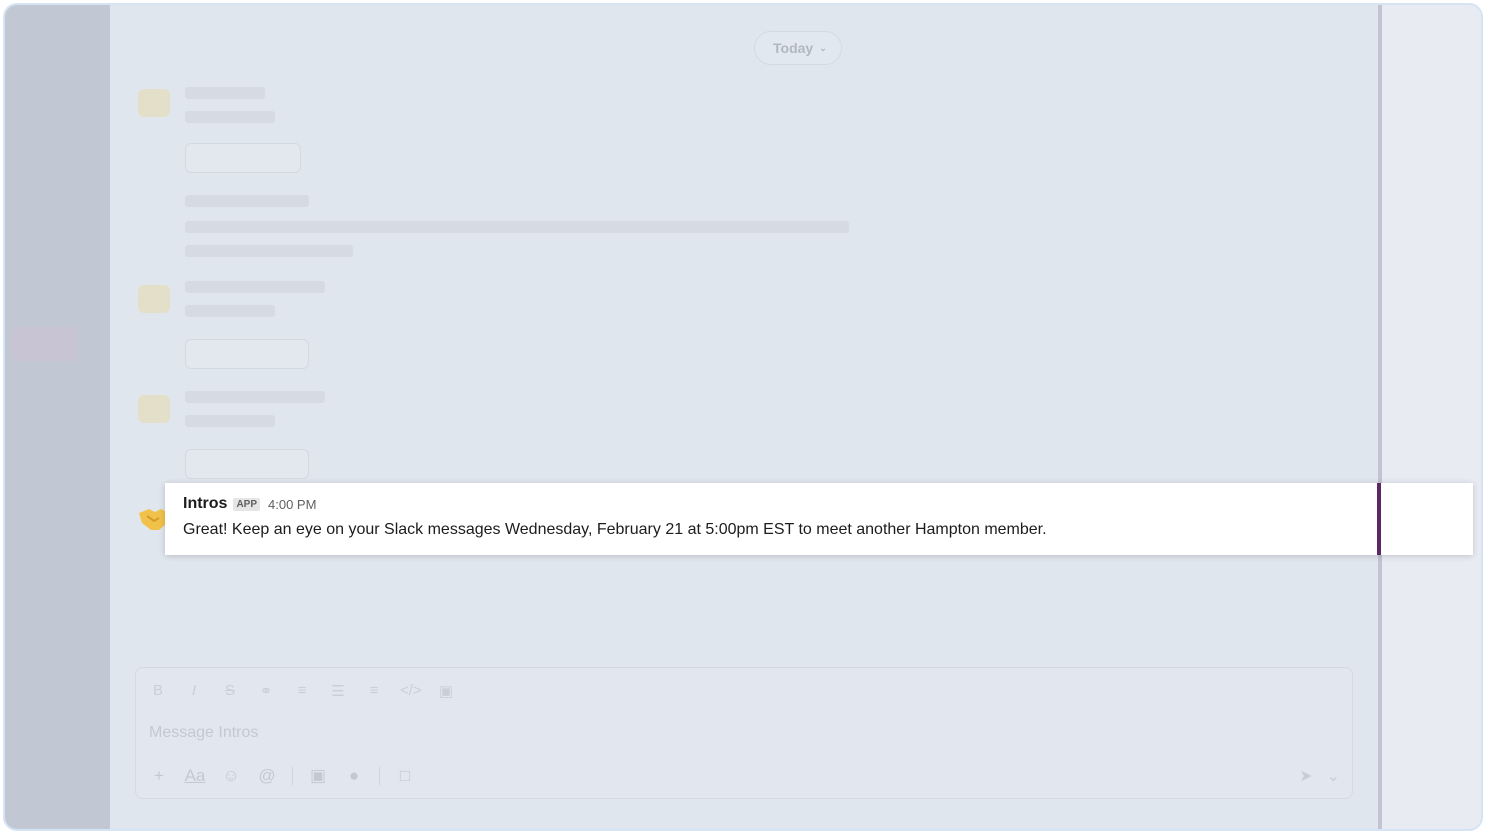  I want to click on message-header: Intros APP 4:00 PM, so click(249, 504).